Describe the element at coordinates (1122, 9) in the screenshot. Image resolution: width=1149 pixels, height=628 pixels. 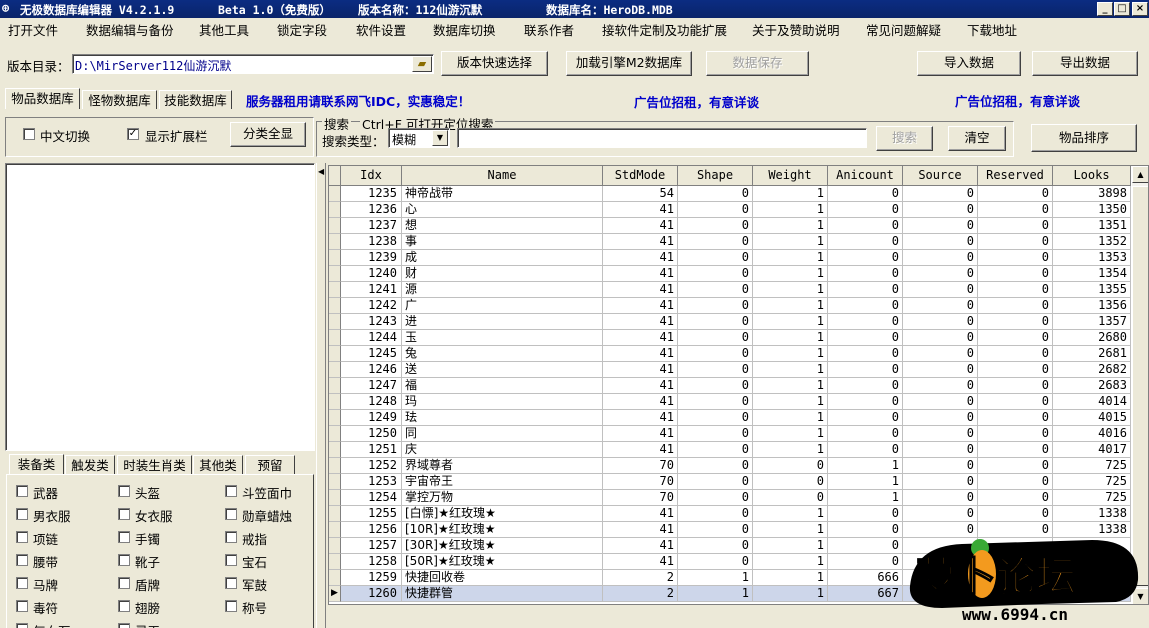
I see `maximize-button: □` at that location.